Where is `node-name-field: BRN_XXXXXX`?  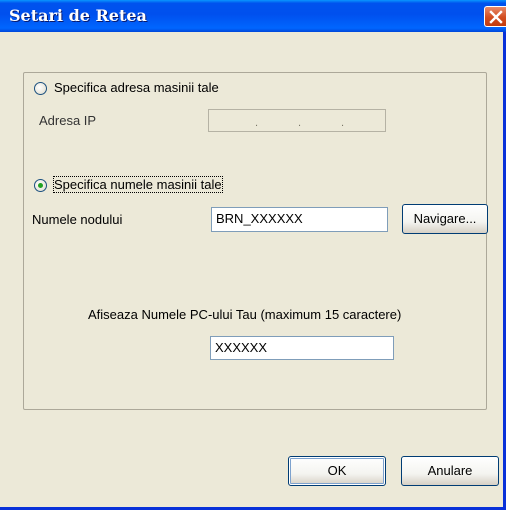 node-name-field: BRN_XXXXXX is located at coordinates (299, 219).